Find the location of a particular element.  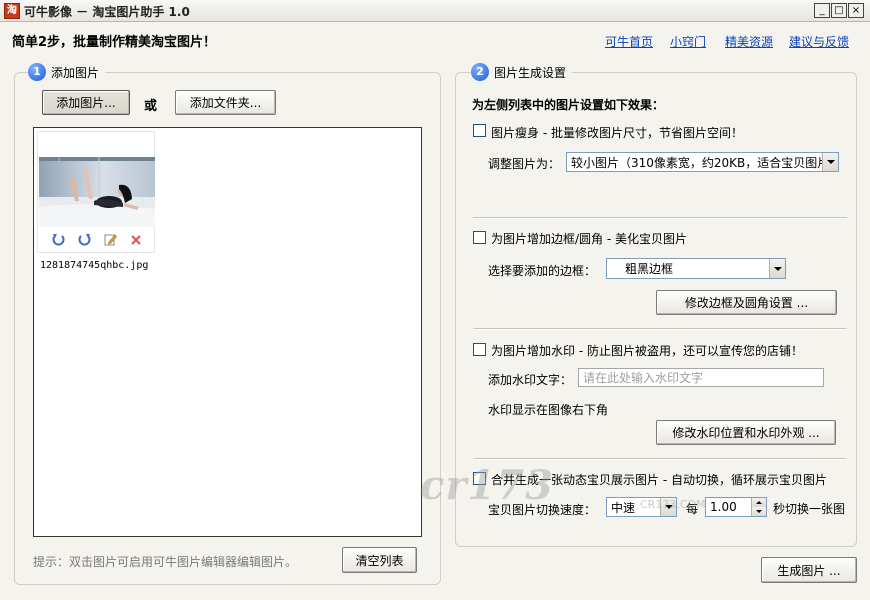

watermark-label: 为图片增加水印 - 防止图片被盗用，还可以宣传您的店铺！ is located at coordinates (647, 350).